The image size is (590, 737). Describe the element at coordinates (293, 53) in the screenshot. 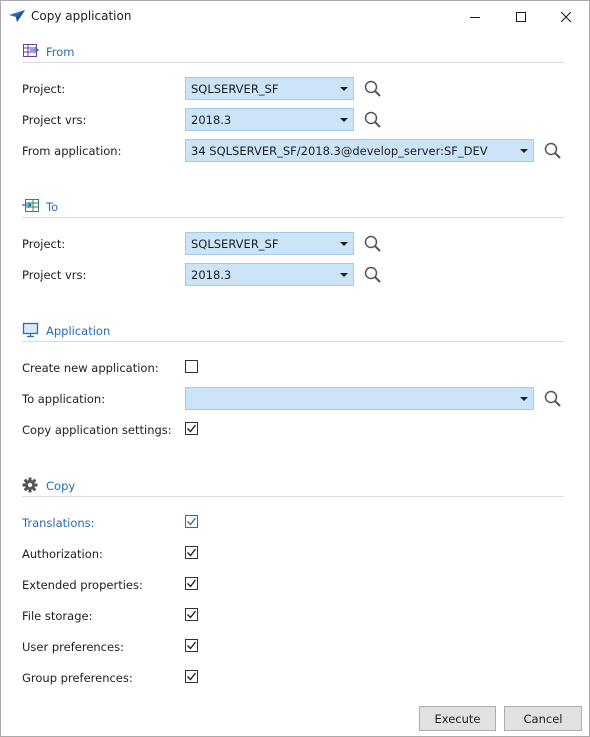

I see `section-from-header: From` at that location.